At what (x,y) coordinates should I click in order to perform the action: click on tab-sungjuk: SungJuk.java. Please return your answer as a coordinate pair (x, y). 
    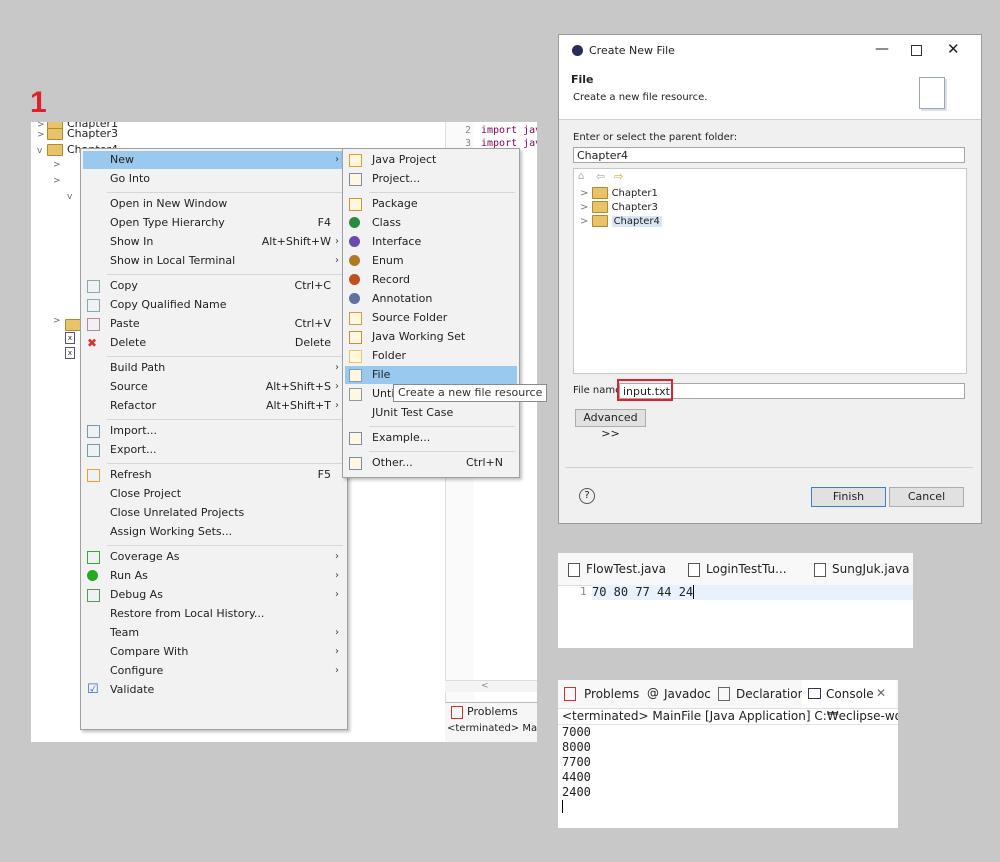
    Looking at the image, I should click on (862, 569).